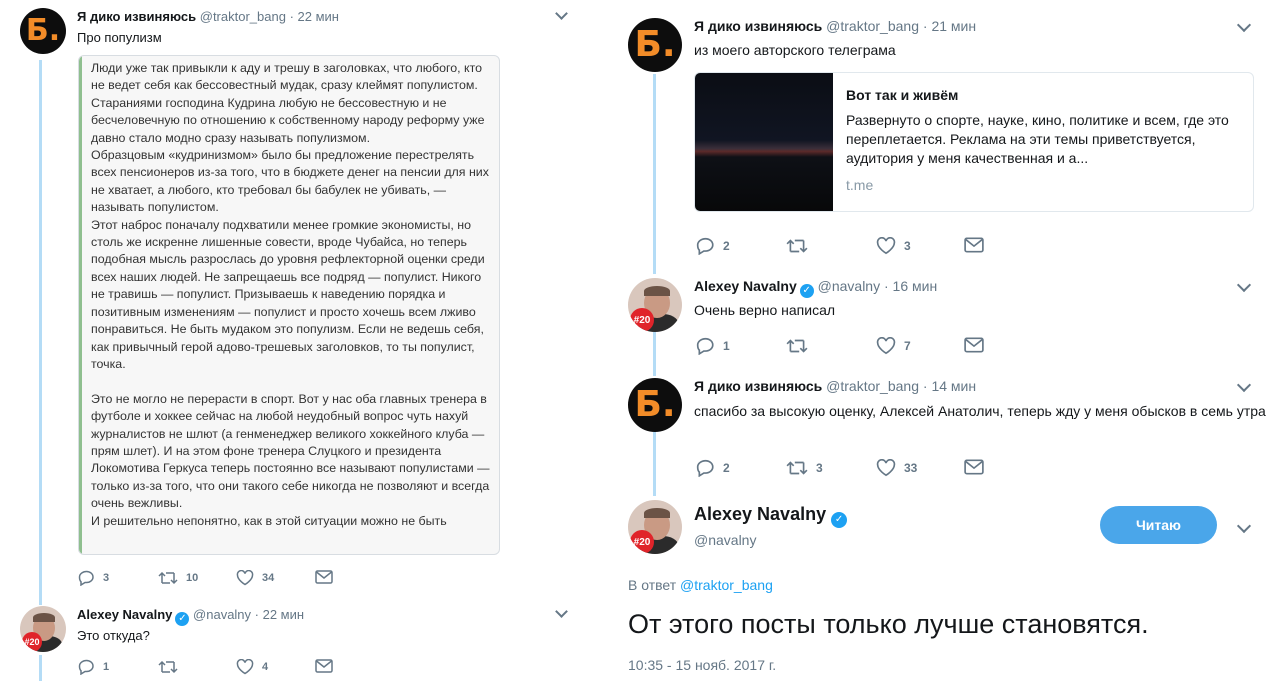 This screenshot has width=1280, height=681. Describe the element at coordinates (949, 386) in the screenshot. I see `tweet-time: · 14 мин` at that location.